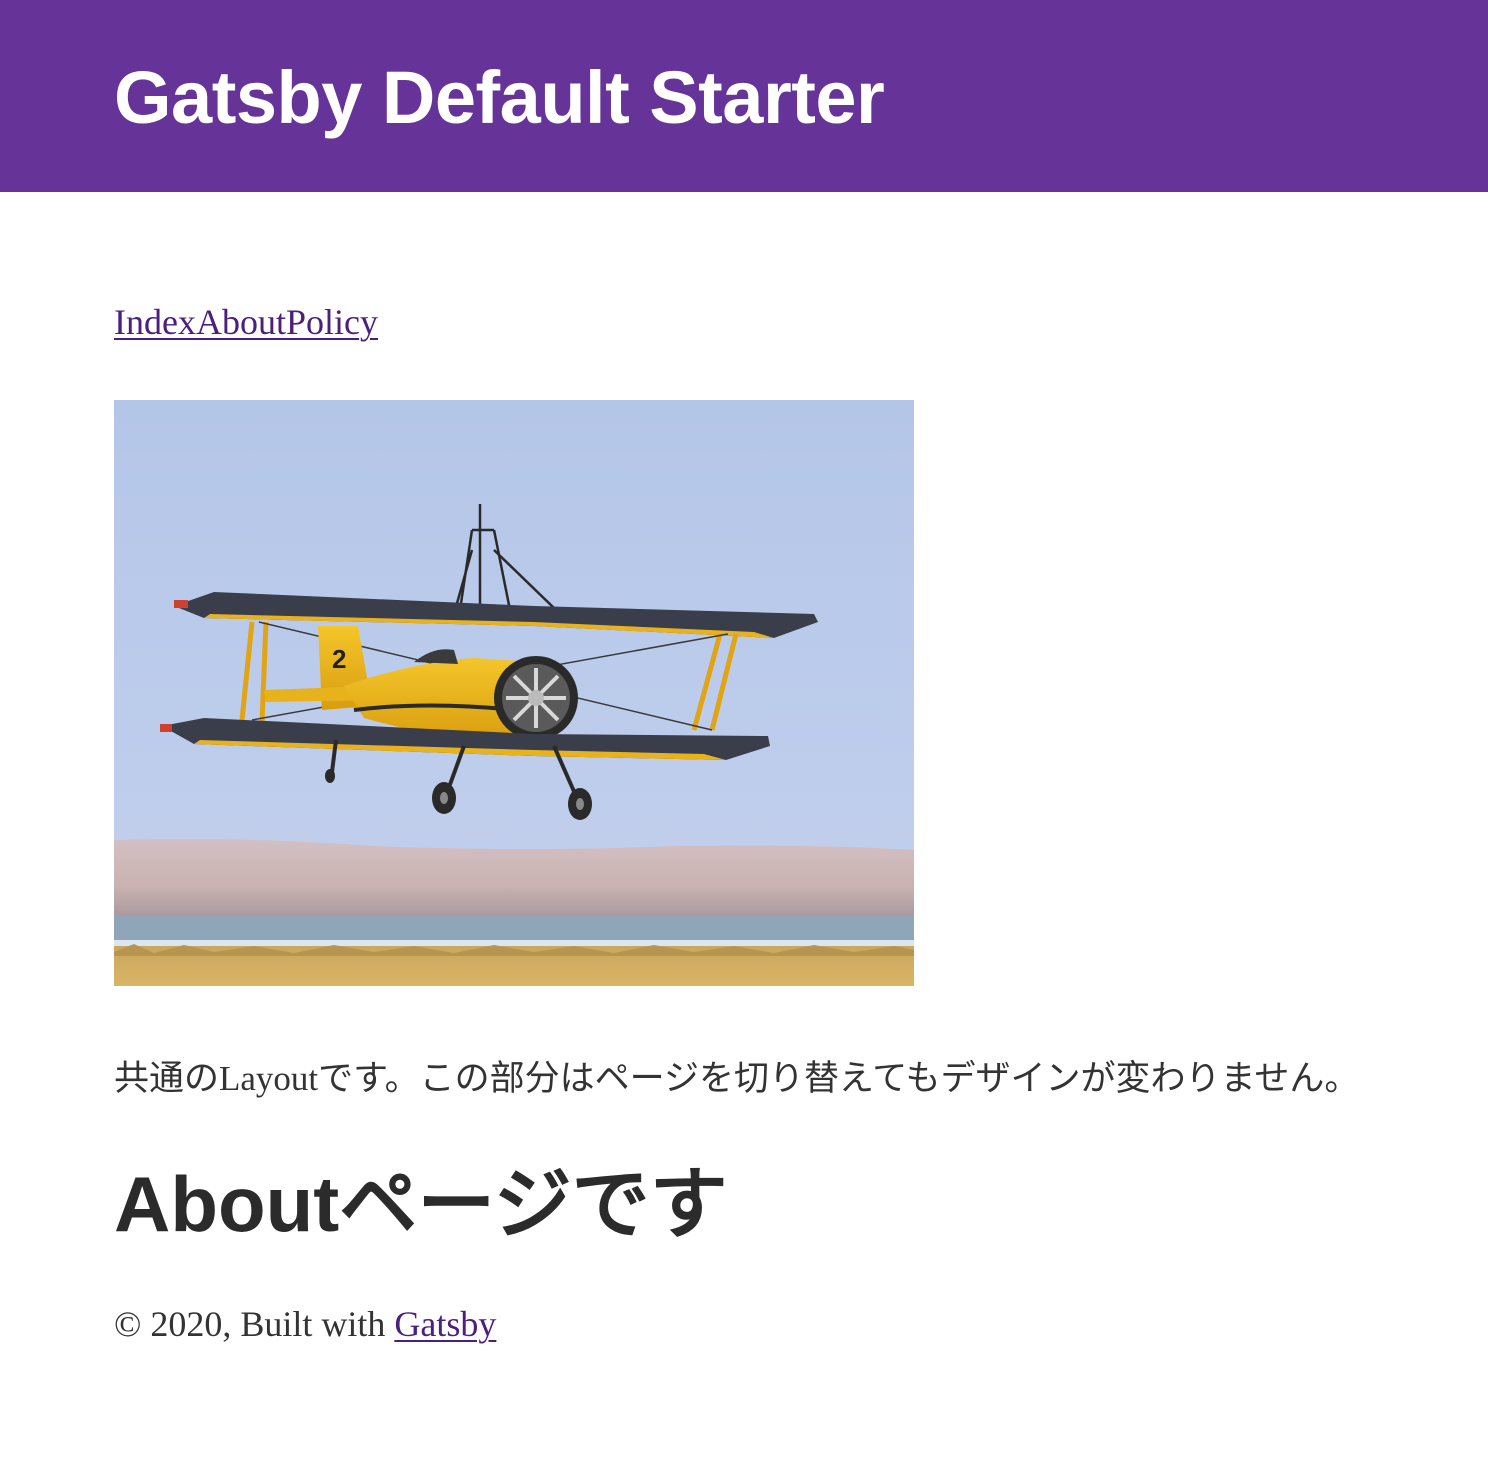  I want to click on footer-copyright: © 2020, Built with, so click(254, 1324).